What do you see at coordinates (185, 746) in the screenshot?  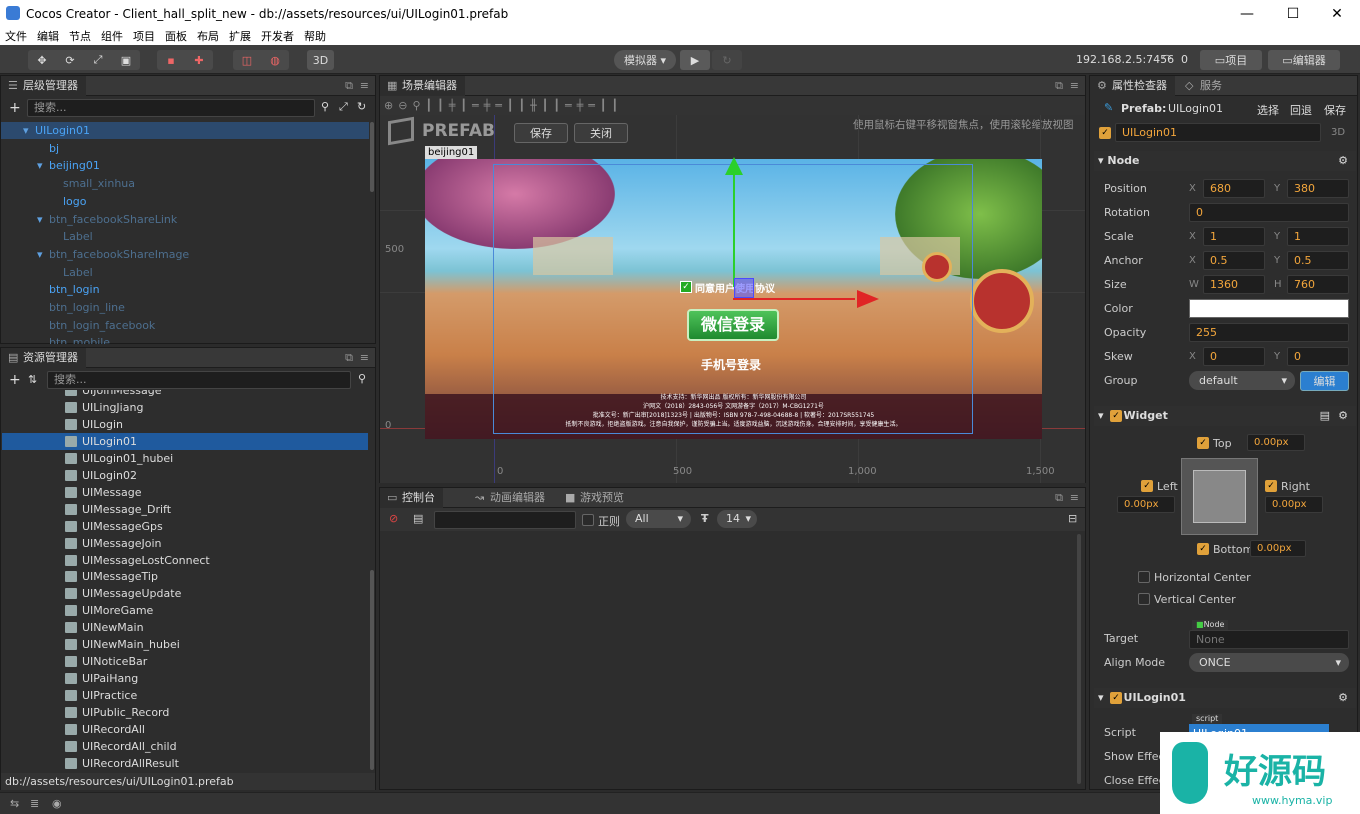 I see `asset-list-item: UIRecordAll_child` at bounding box center [185, 746].